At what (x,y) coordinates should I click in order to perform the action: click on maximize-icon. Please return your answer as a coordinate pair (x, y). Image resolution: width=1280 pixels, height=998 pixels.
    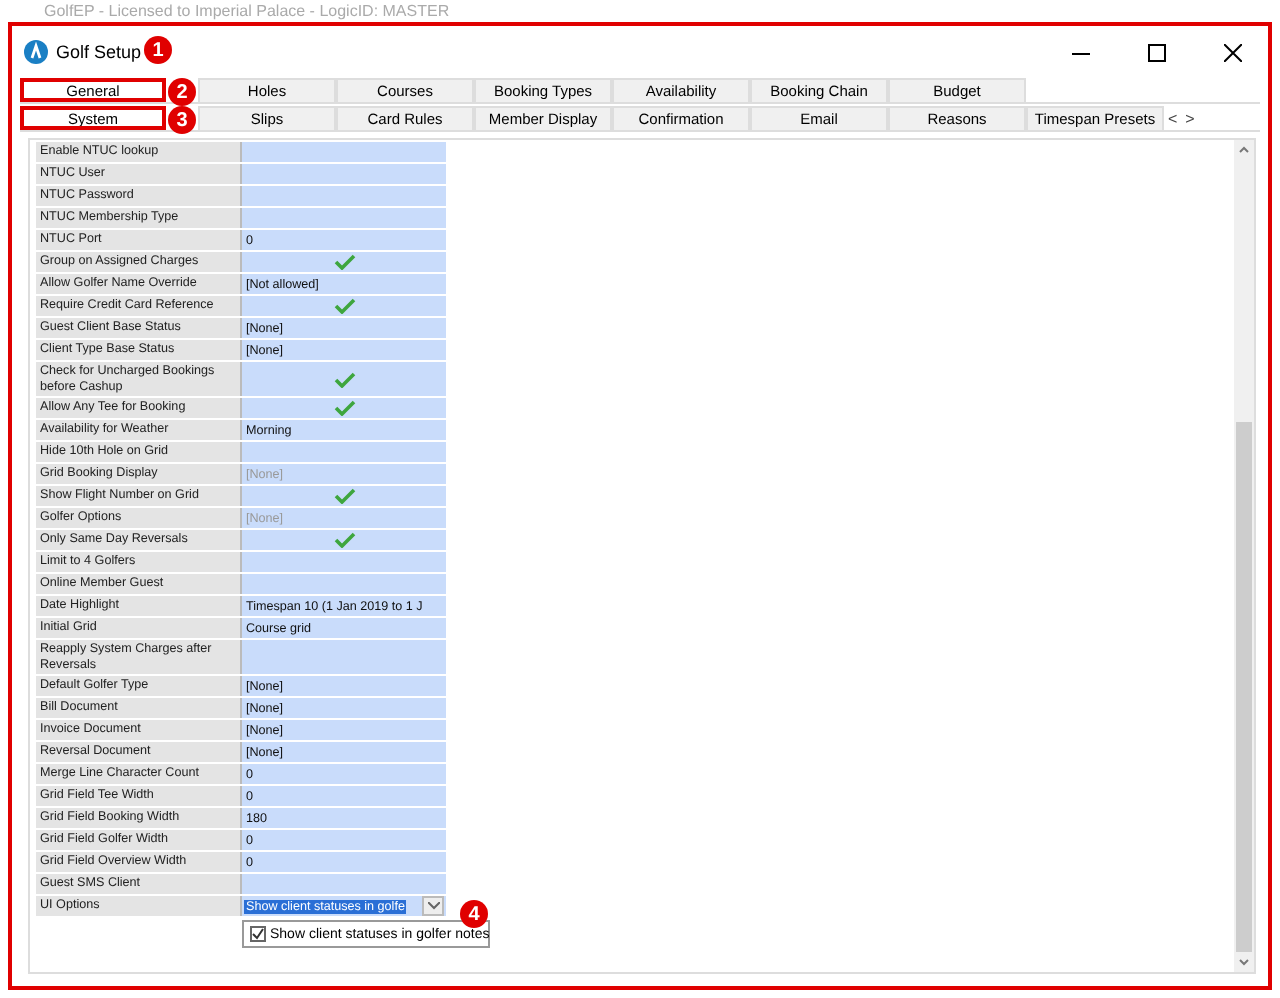
    Looking at the image, I should click on (1156, 52).